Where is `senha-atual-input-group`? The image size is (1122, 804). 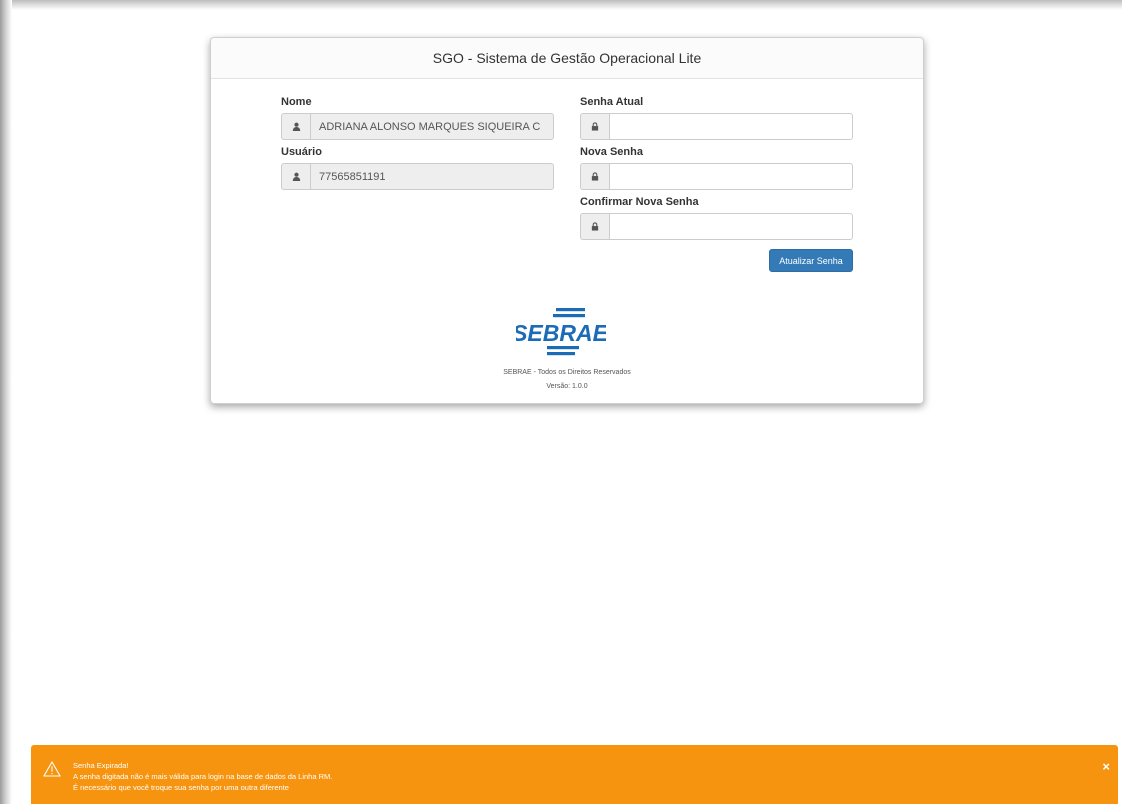
senha-atual-input-group is located at coordinates (716, 126).